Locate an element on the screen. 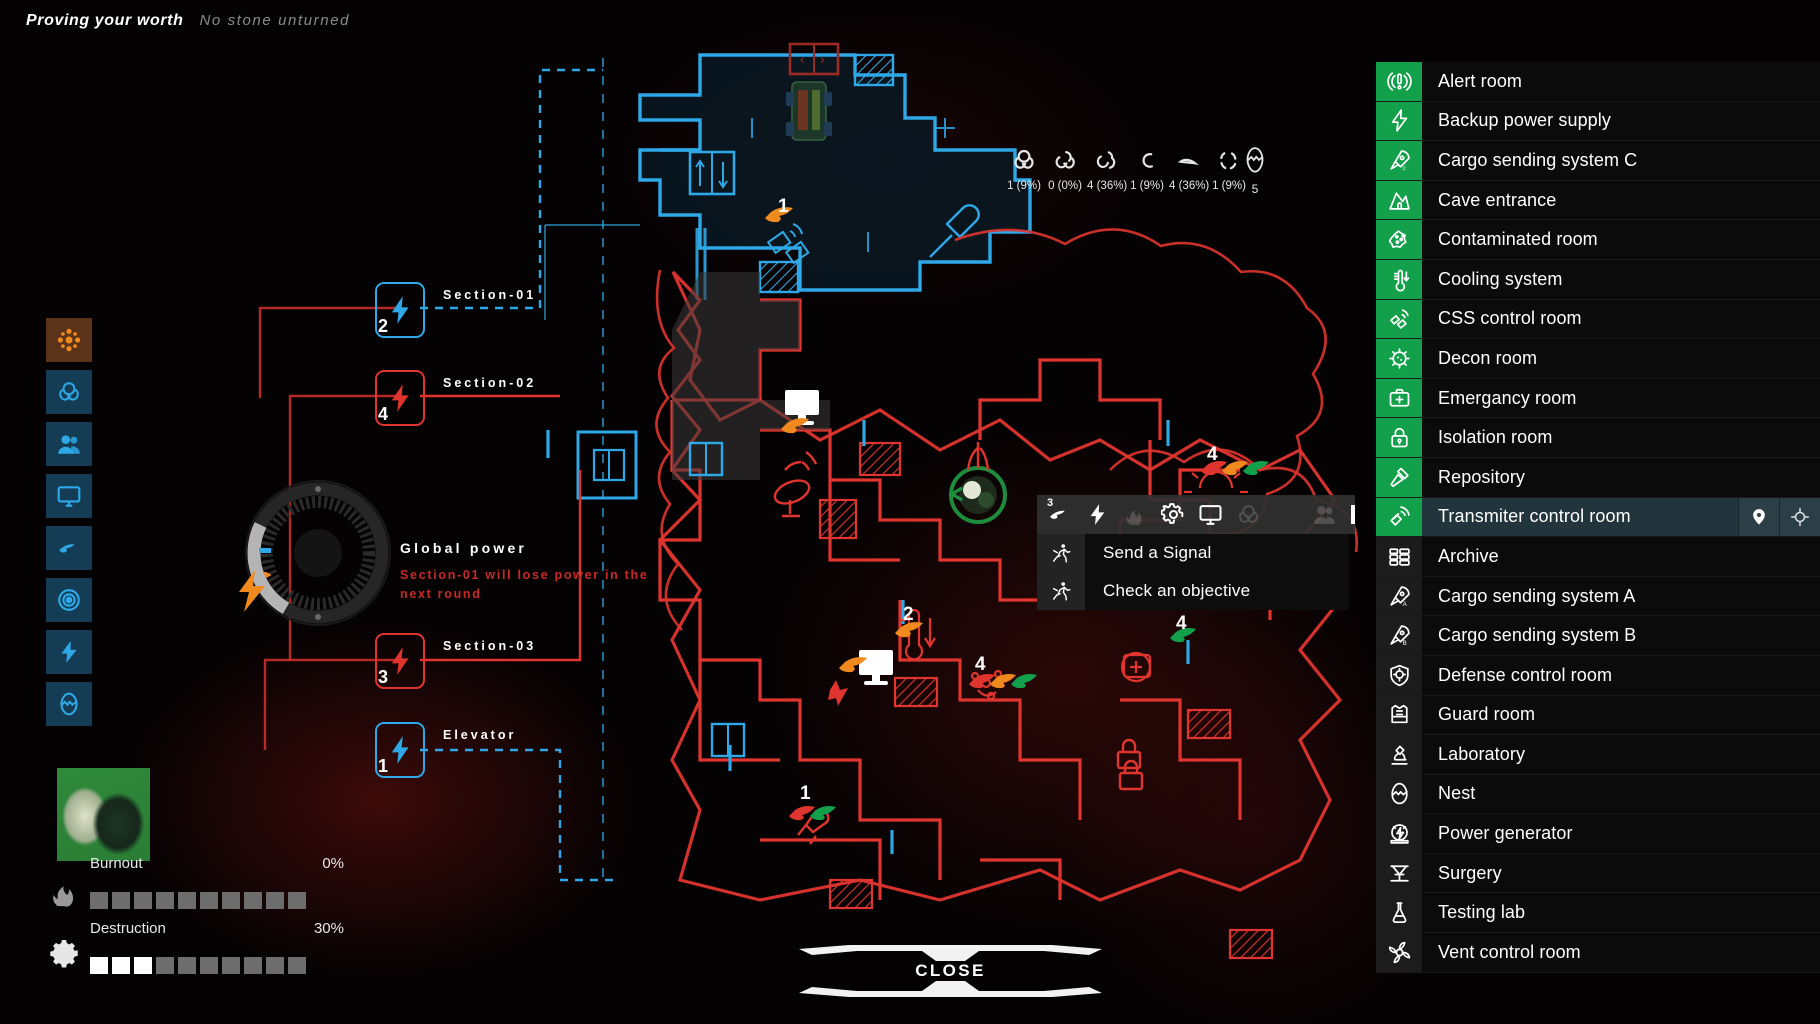  egg-icon is located at coordinates (1399, 794).